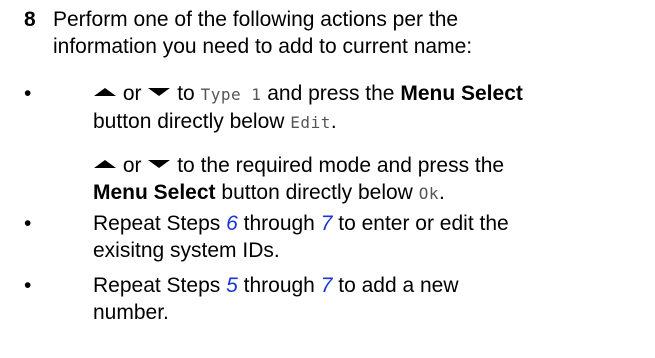  I want to click on step-5-link: 5, so click(232, 285).